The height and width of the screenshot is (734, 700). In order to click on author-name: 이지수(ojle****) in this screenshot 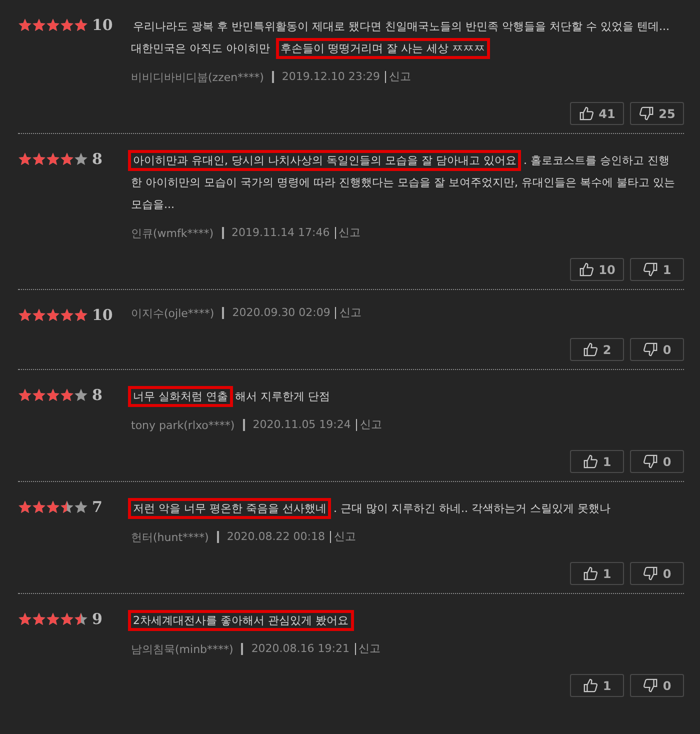, I will do `click(172, 313)`.